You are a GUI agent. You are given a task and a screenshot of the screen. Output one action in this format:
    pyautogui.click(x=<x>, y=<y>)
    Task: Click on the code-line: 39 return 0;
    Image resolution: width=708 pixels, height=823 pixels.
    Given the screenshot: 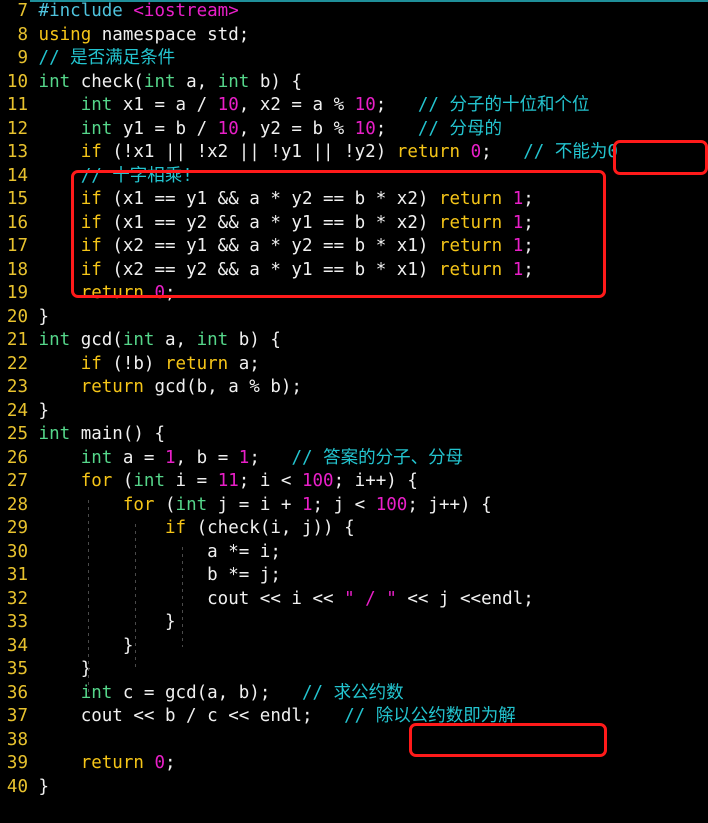 What is the action you would take?
    pyautogui.click(x=354, y=764)
    